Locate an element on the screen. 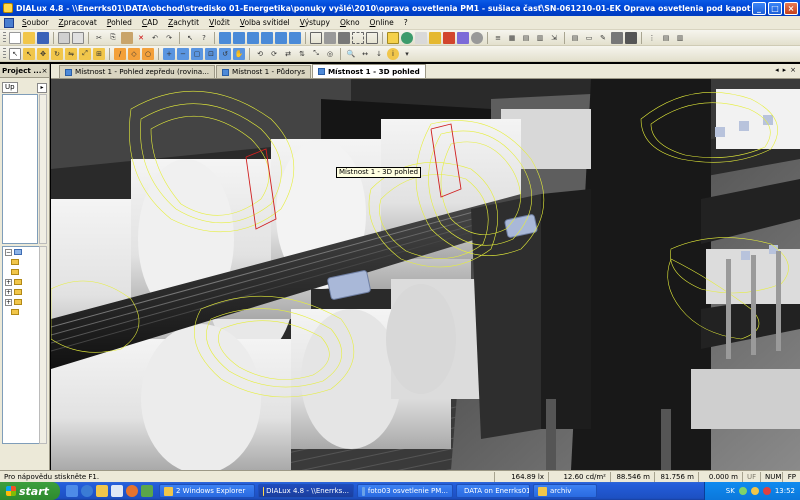 Image resolution: width=800 pixels, height=500 pixels. globe-icon is located at coordinates (407, 37).